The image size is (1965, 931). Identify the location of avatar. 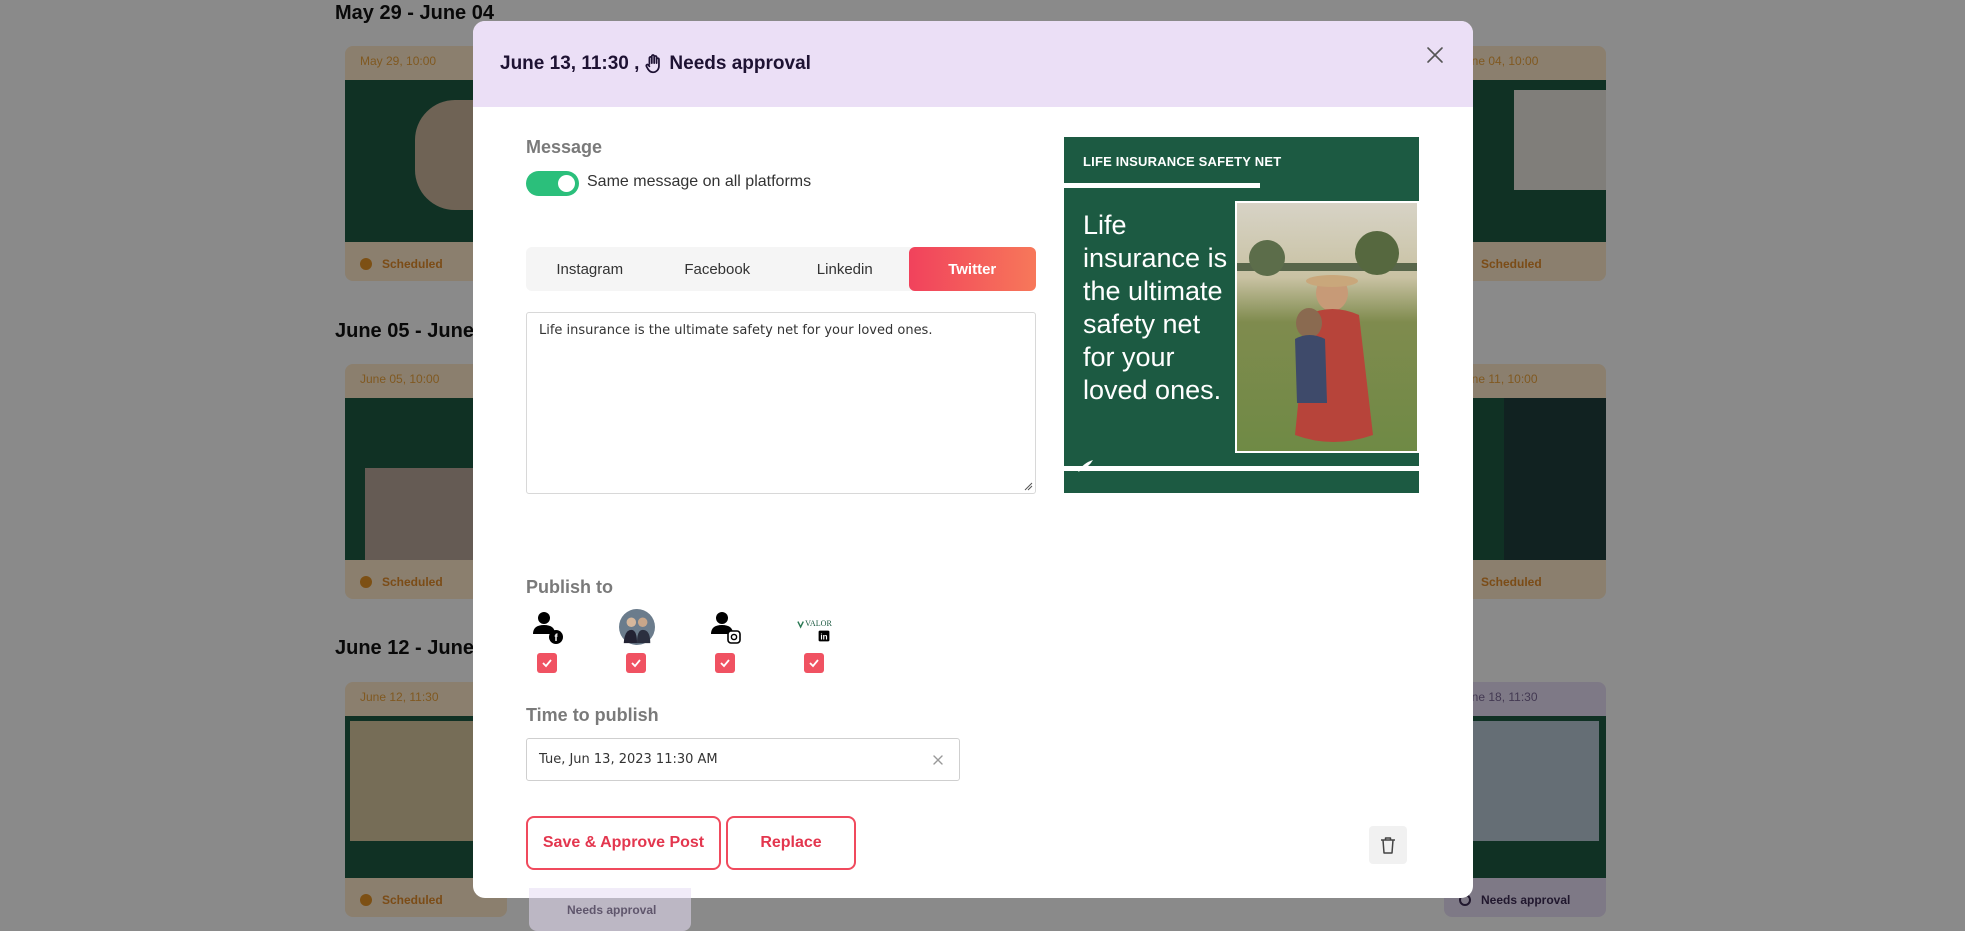
(637, 627).